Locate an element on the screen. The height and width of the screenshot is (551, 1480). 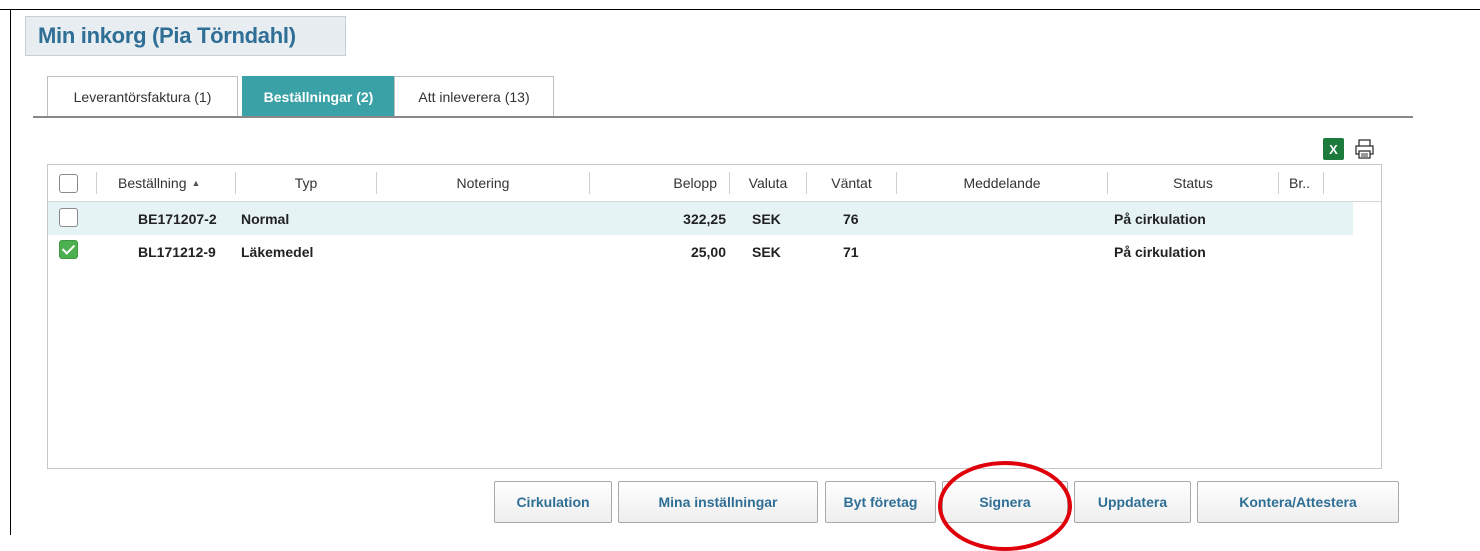
column-header-valuta: Valuta is located at coordinates (768, 183).